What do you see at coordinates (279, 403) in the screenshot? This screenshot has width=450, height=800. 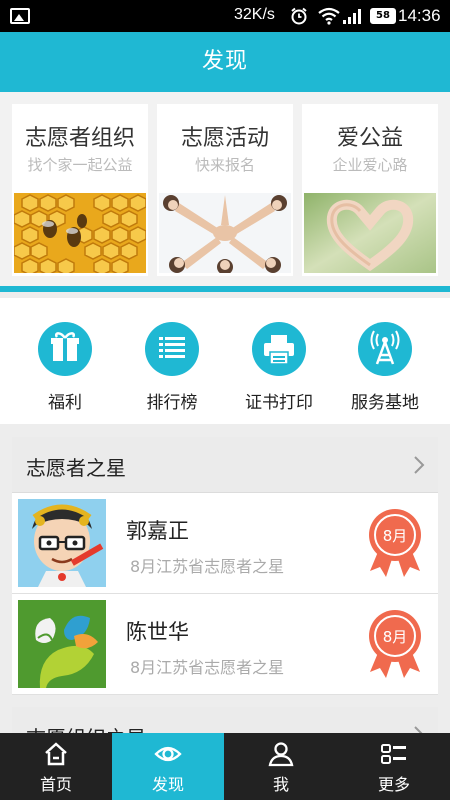 I see `feature-label: 证书打印` at bounding box center [279, 403].